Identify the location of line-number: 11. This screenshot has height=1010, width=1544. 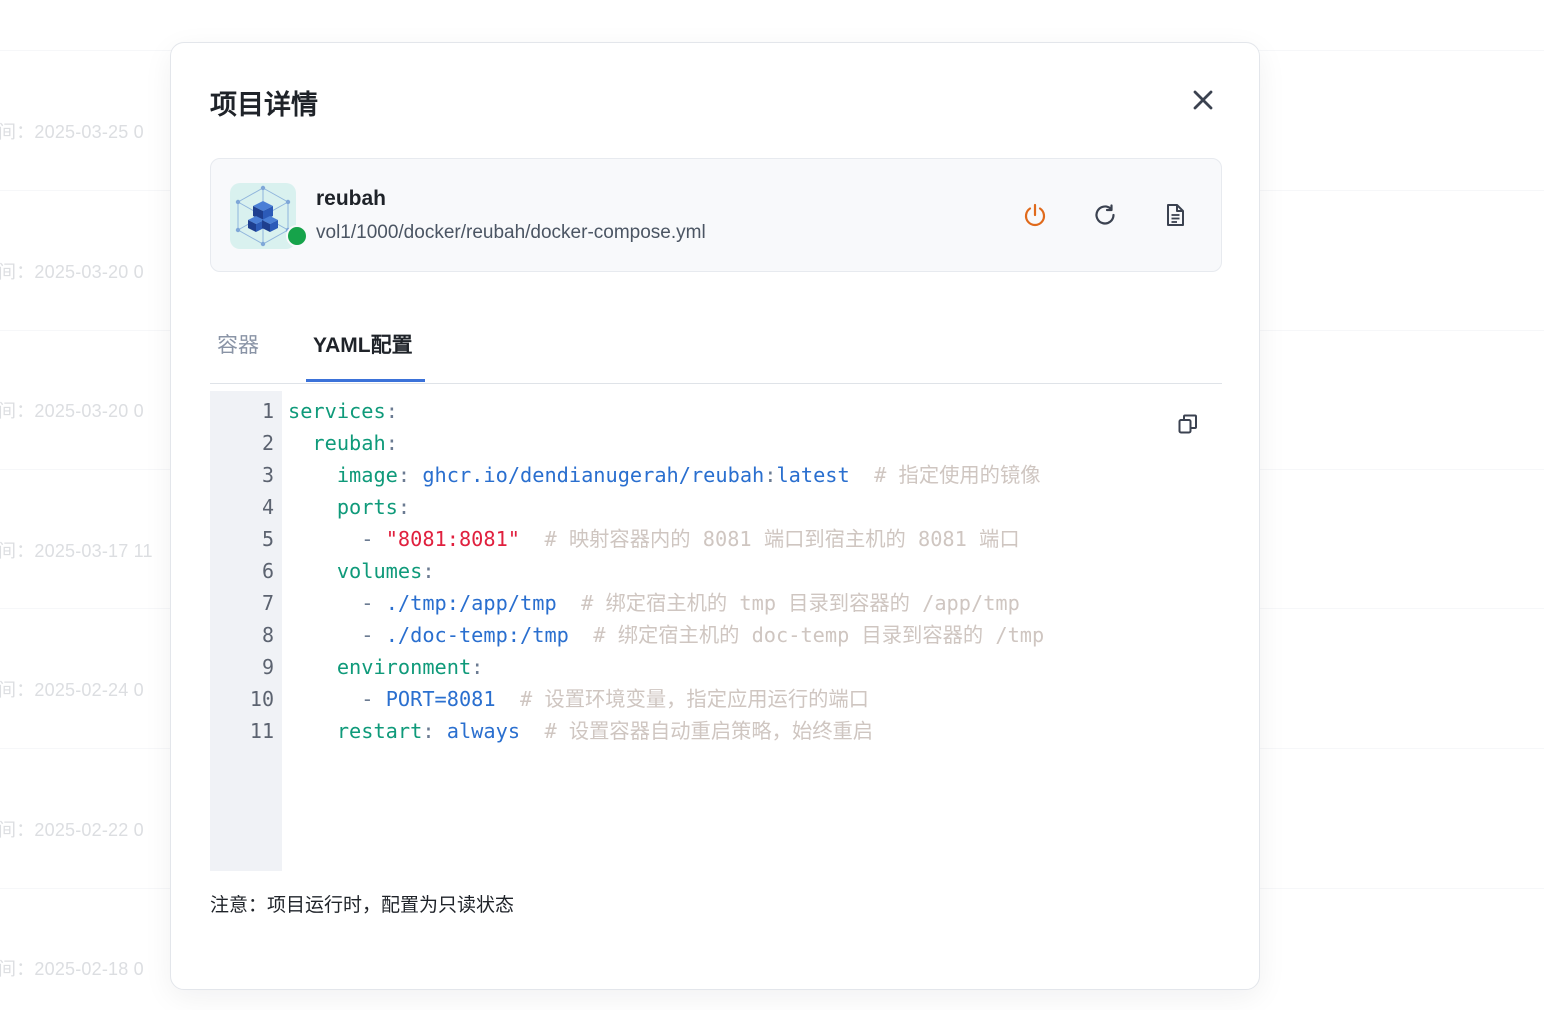
(261, 731).